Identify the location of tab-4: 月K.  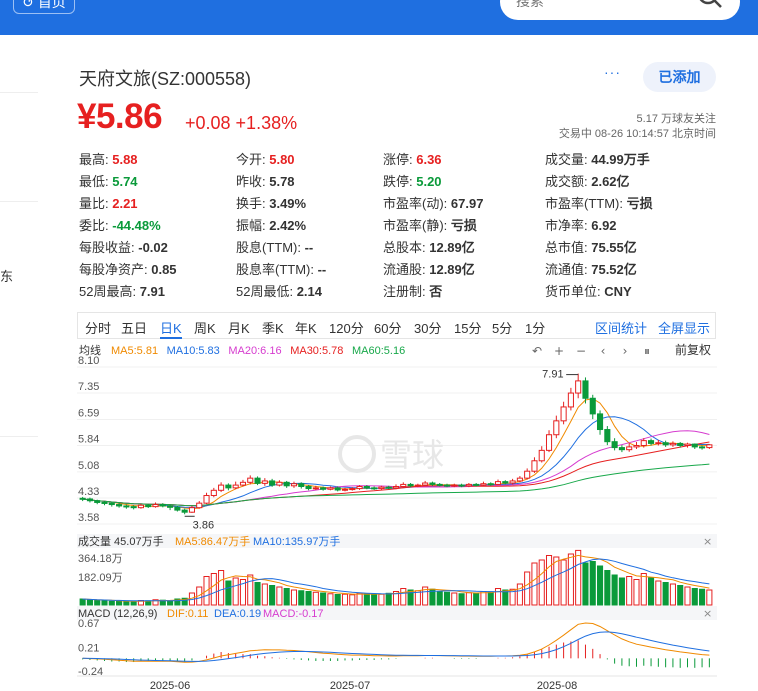
(239, 327).